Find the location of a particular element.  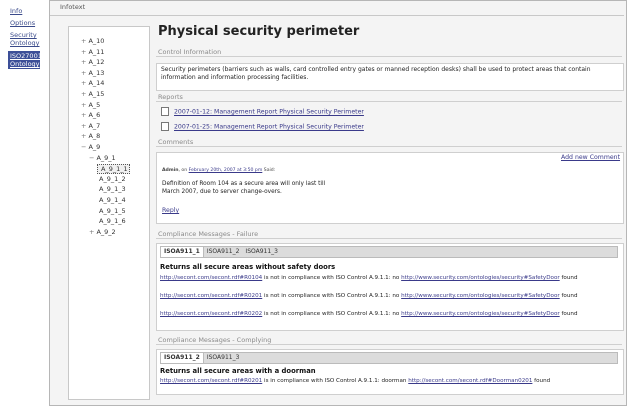

tree-item-a-9-1-4: A_9_1_4 is located at coordinates (111, 200).